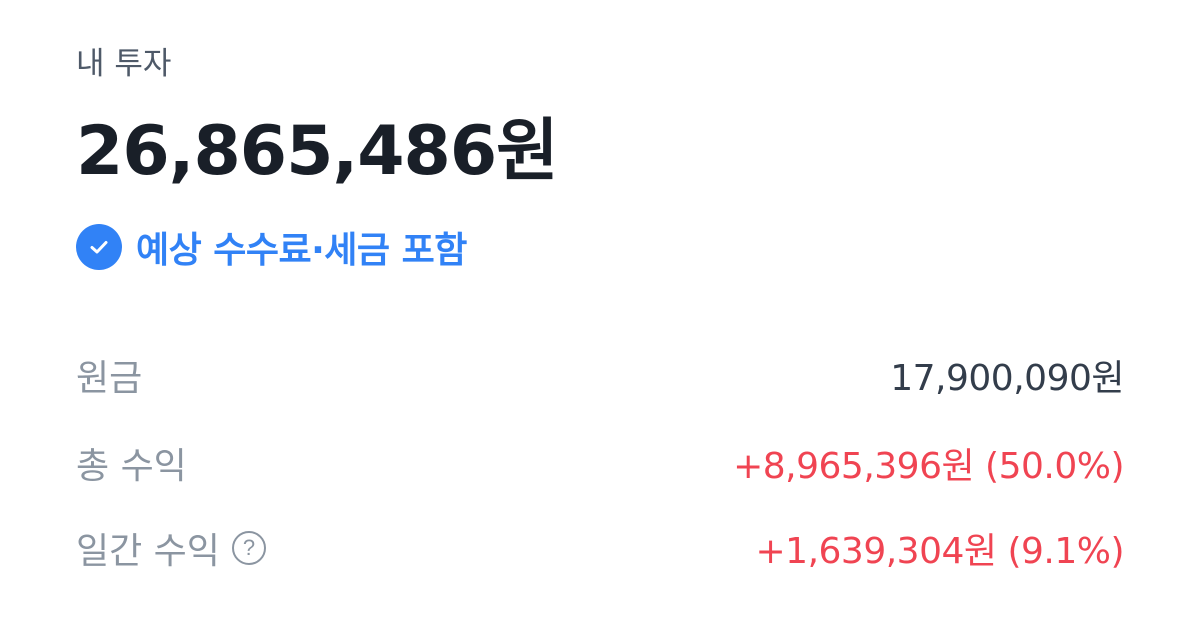 This screenshot has height=628, width=1200. I want to click on fee-note-toggle: 예상 수수료·세금 포함, so click(271, 247).